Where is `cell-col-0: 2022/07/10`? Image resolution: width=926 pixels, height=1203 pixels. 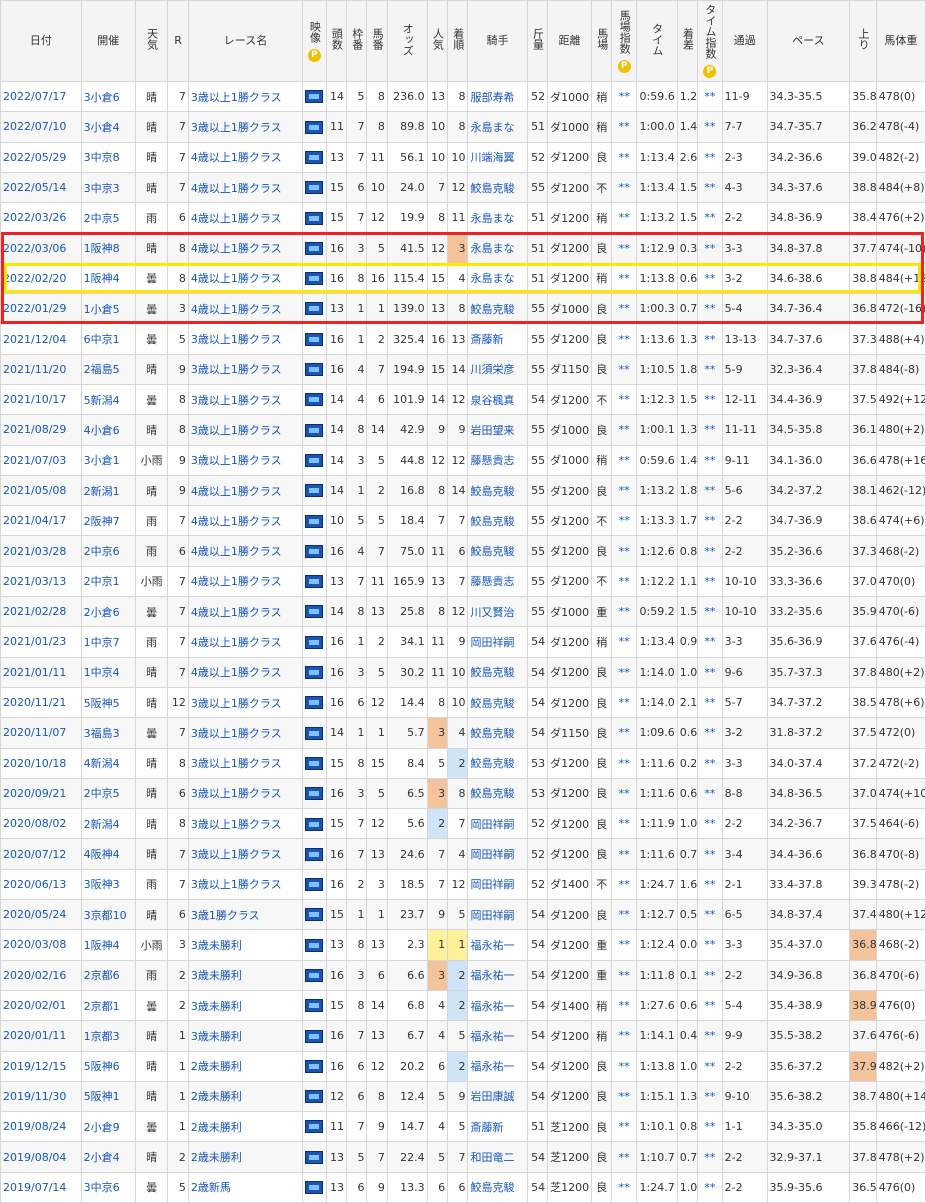
cell-col-0: 2022/07/10 is located at coordinates (41, 127).